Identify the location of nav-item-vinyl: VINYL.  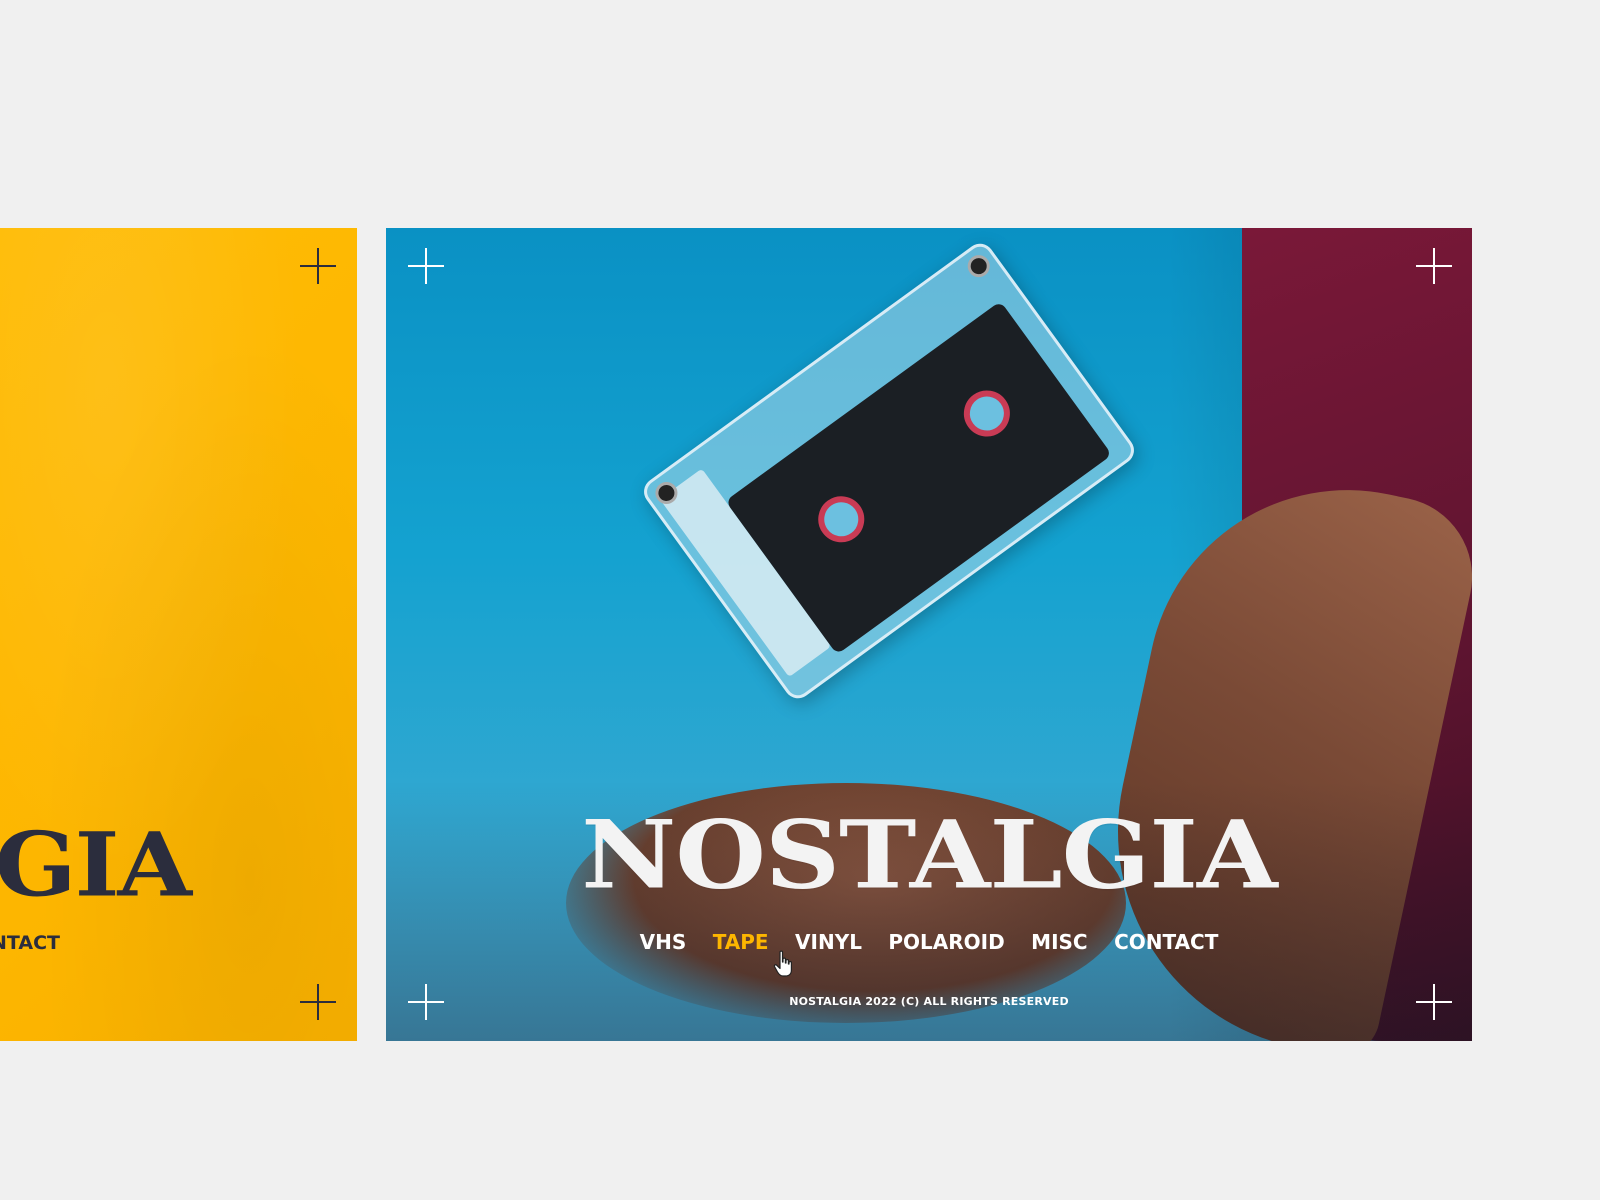
(828, 942).